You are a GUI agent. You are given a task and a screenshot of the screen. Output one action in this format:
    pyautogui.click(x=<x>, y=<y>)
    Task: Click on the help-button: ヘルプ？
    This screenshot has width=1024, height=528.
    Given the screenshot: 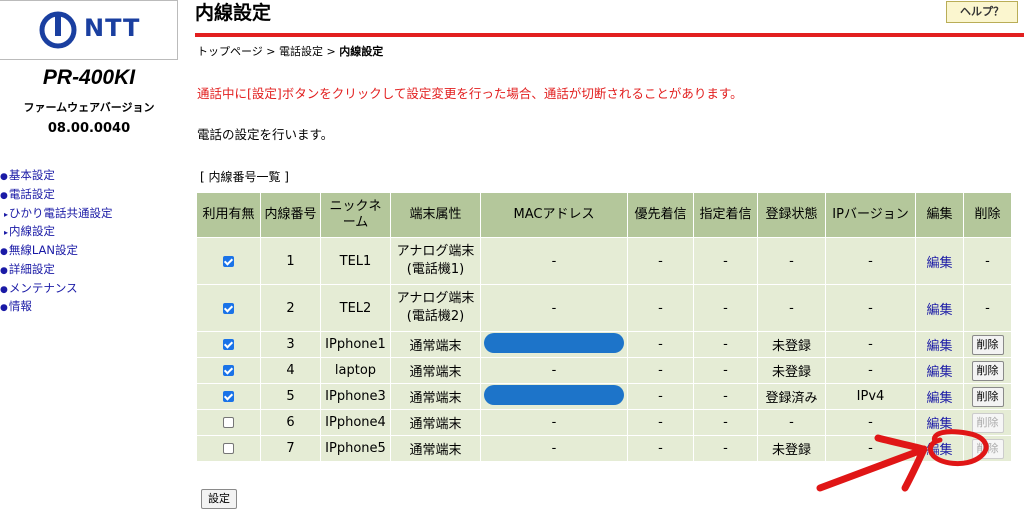 What is the action you would take?
    pyautogui.click(x=982, y=12)
    